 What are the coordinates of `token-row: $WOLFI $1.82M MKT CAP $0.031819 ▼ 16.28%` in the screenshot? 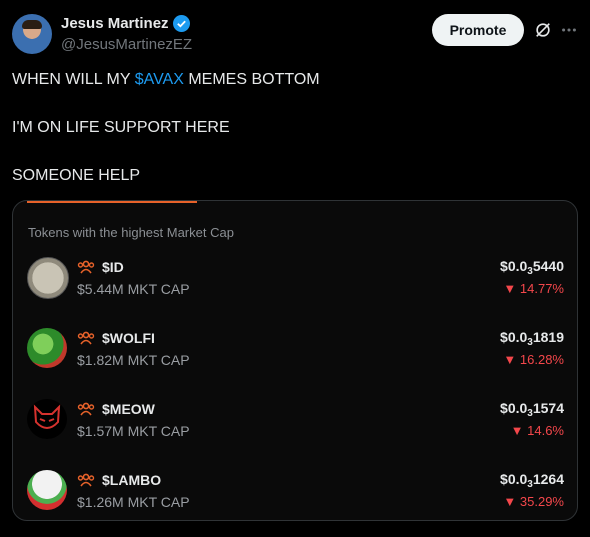 It's located at (295, 348).